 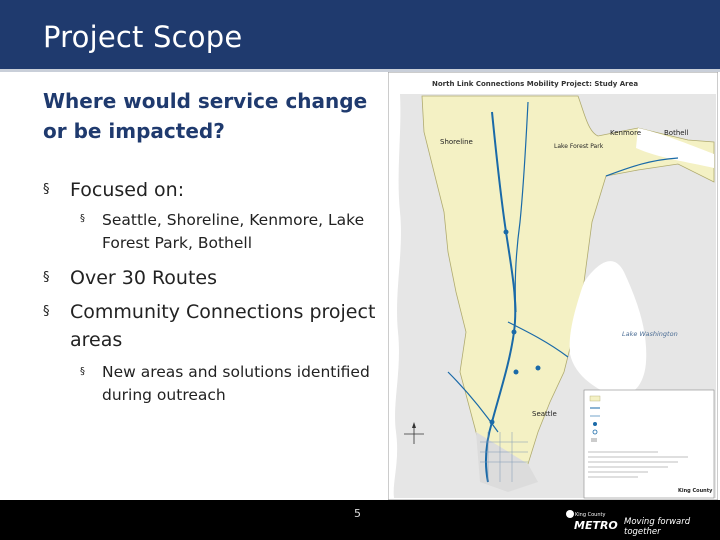 What do you see at coordinates (143, 37) in the screenshot?
I see `slide-title: Project Scope` at bounding box center [143, 37].